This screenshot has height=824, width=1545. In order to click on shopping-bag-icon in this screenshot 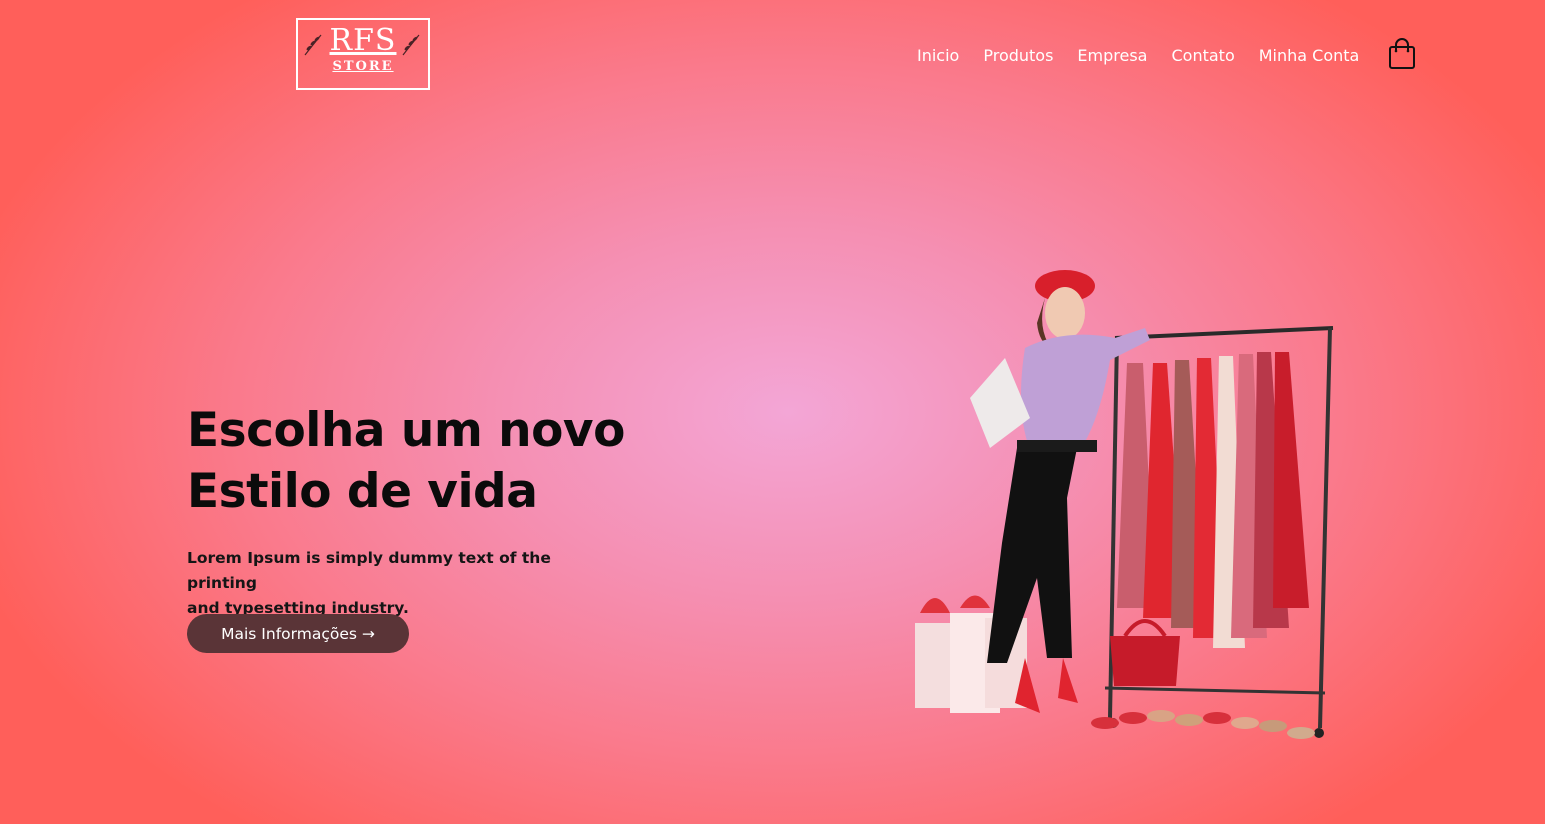, I will do `click(1402, 54)`.